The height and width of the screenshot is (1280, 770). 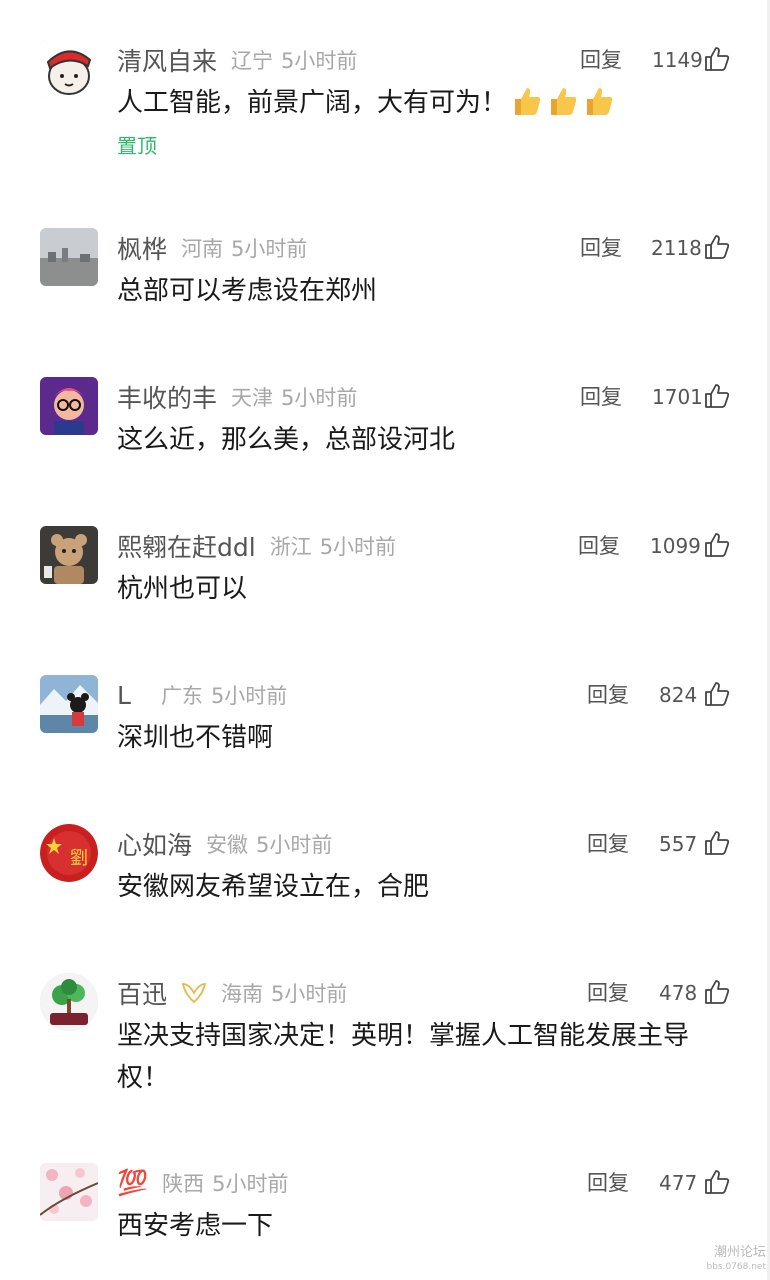 I want to click on comment-text: 杭州也可以, so click(x=182, y=589).